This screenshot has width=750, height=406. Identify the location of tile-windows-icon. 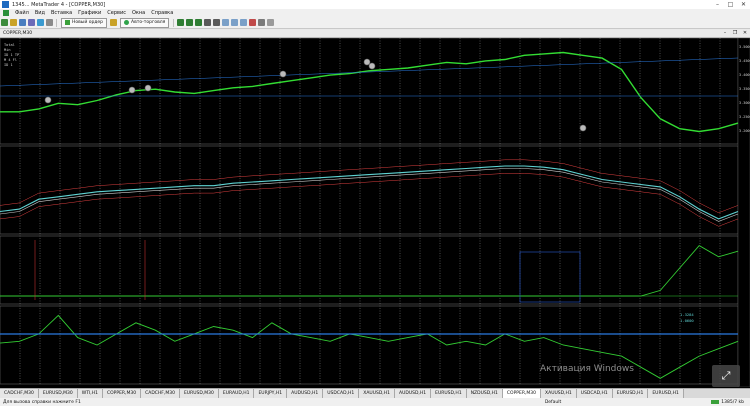
(226, 22).